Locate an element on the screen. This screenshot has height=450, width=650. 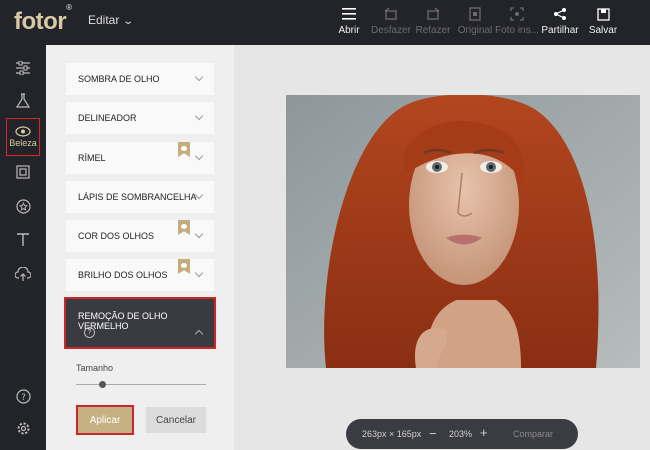
undo-button: Desfazer is located at coordinates (391, 21).